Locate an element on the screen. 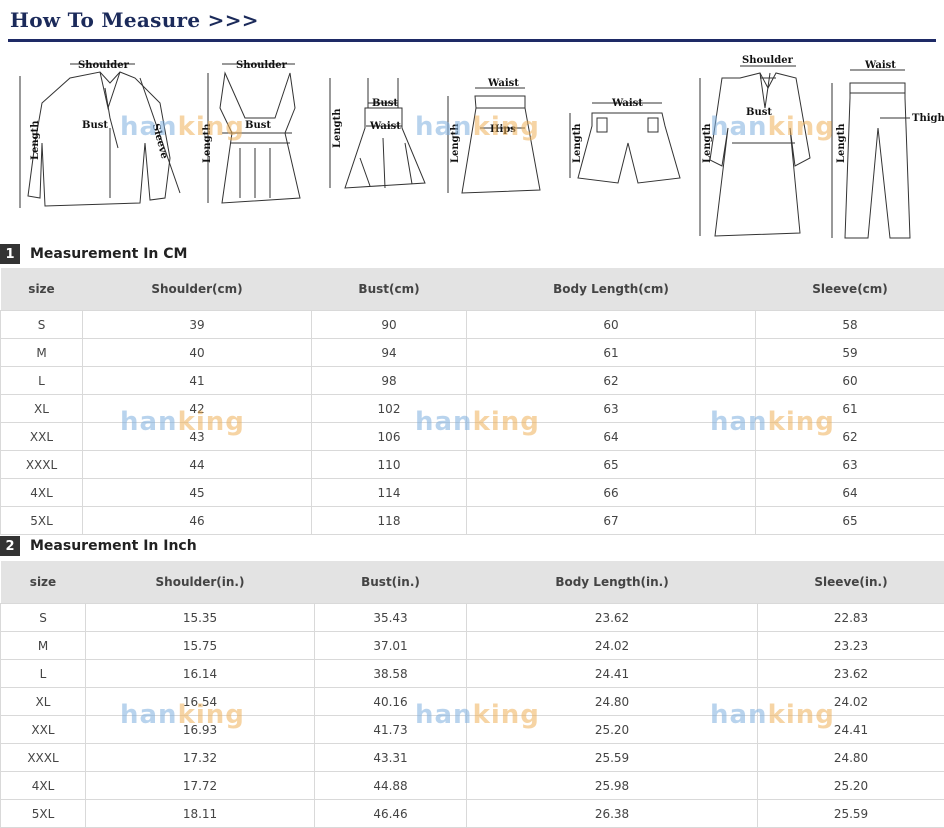  table-row: 5XL18.1146.4626.3825.59 is located at coordinates (472, 814).